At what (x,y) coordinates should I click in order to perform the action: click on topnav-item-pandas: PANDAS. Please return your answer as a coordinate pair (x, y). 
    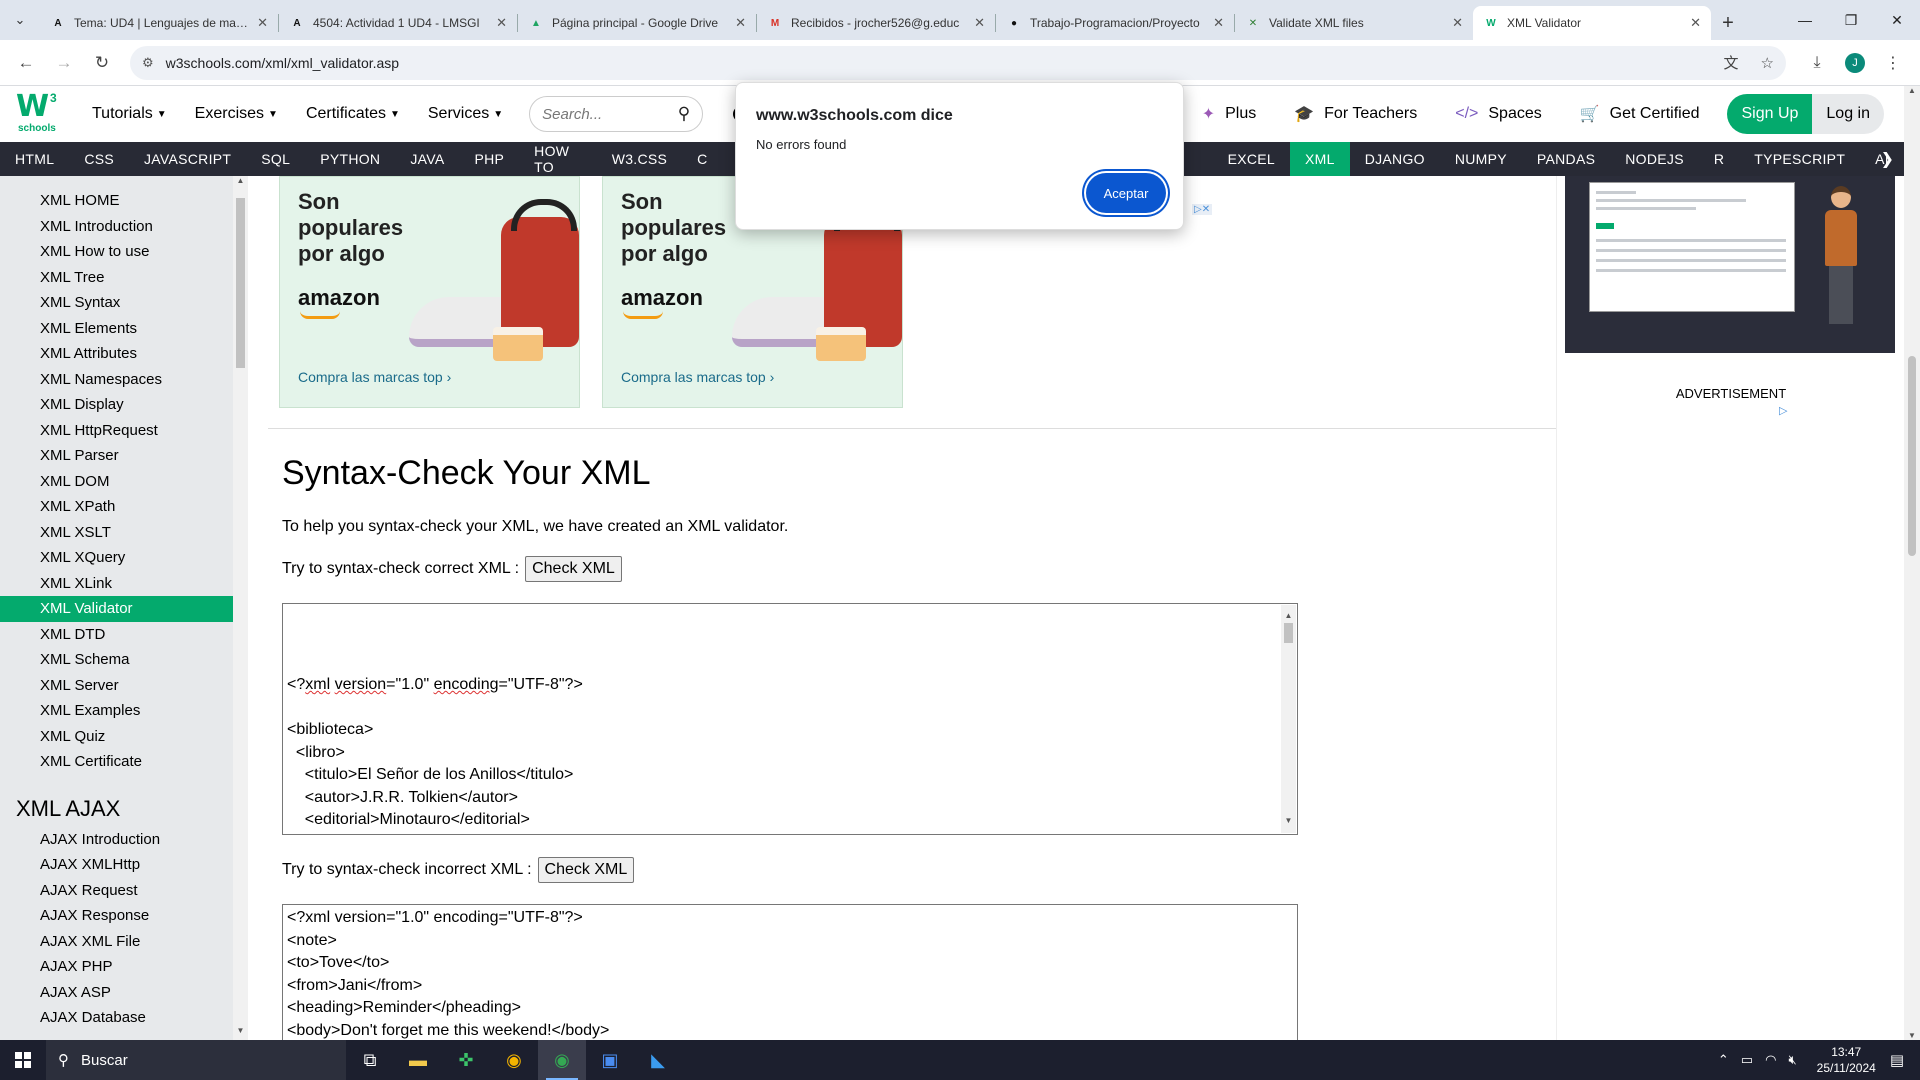
    Looking at the image, I should click on (1566, 159).